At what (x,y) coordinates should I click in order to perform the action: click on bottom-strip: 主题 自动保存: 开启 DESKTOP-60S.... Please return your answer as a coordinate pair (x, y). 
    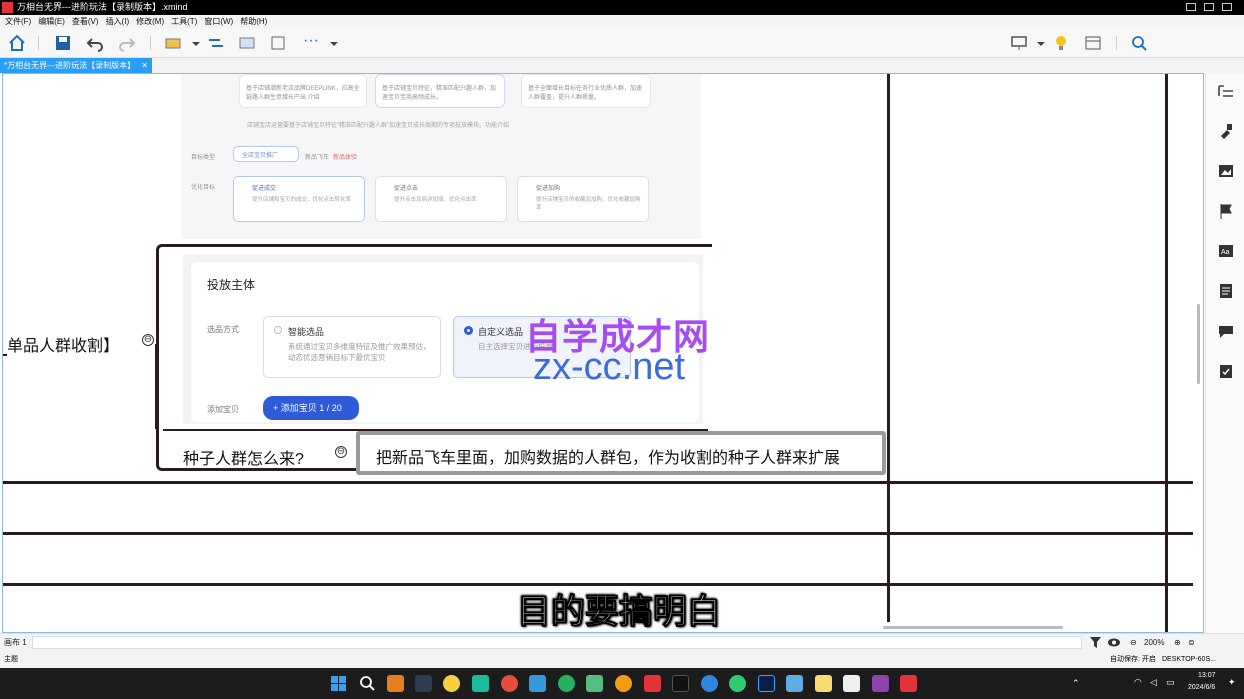
    Looking at the image, I should click on (622, 659).